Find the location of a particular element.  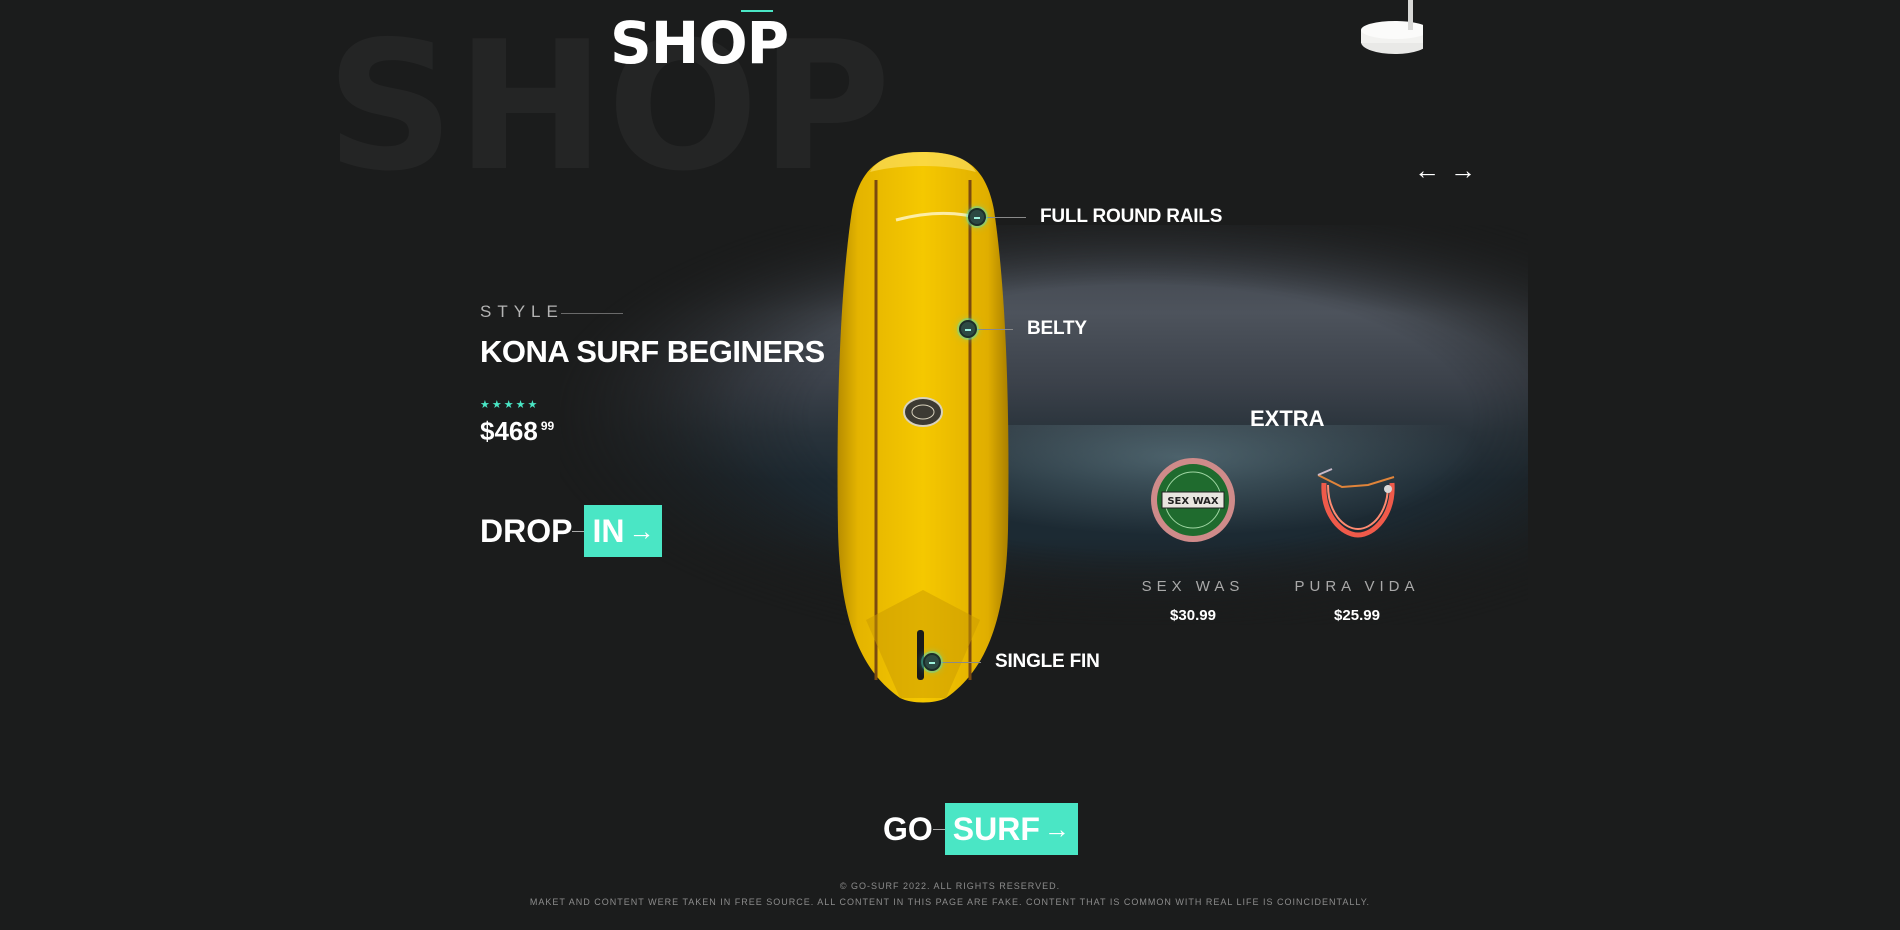

callout-label: FULL ROUND RAILS is located at coordinates (1131, 216).